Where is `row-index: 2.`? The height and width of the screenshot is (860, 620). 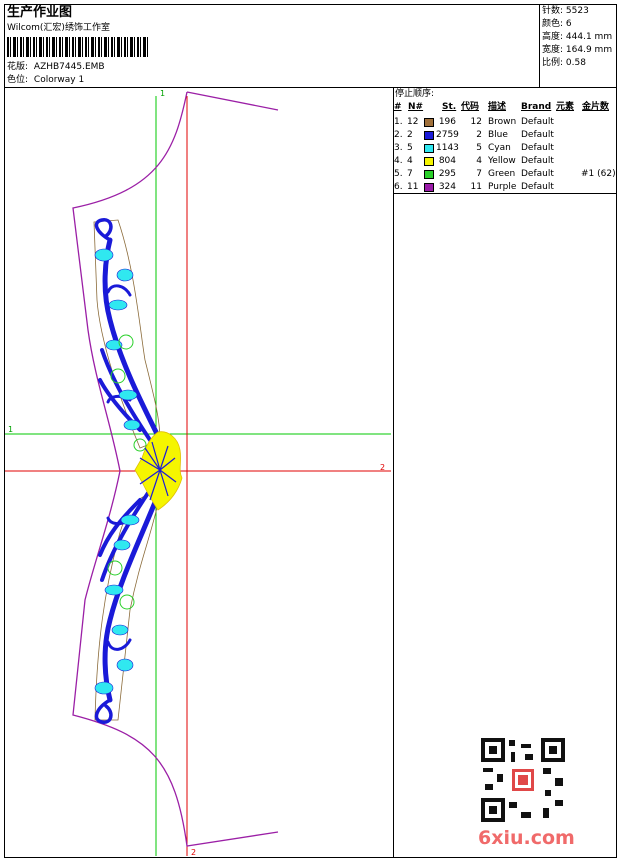 row-index: 2. is located at coordinates (398, 135).